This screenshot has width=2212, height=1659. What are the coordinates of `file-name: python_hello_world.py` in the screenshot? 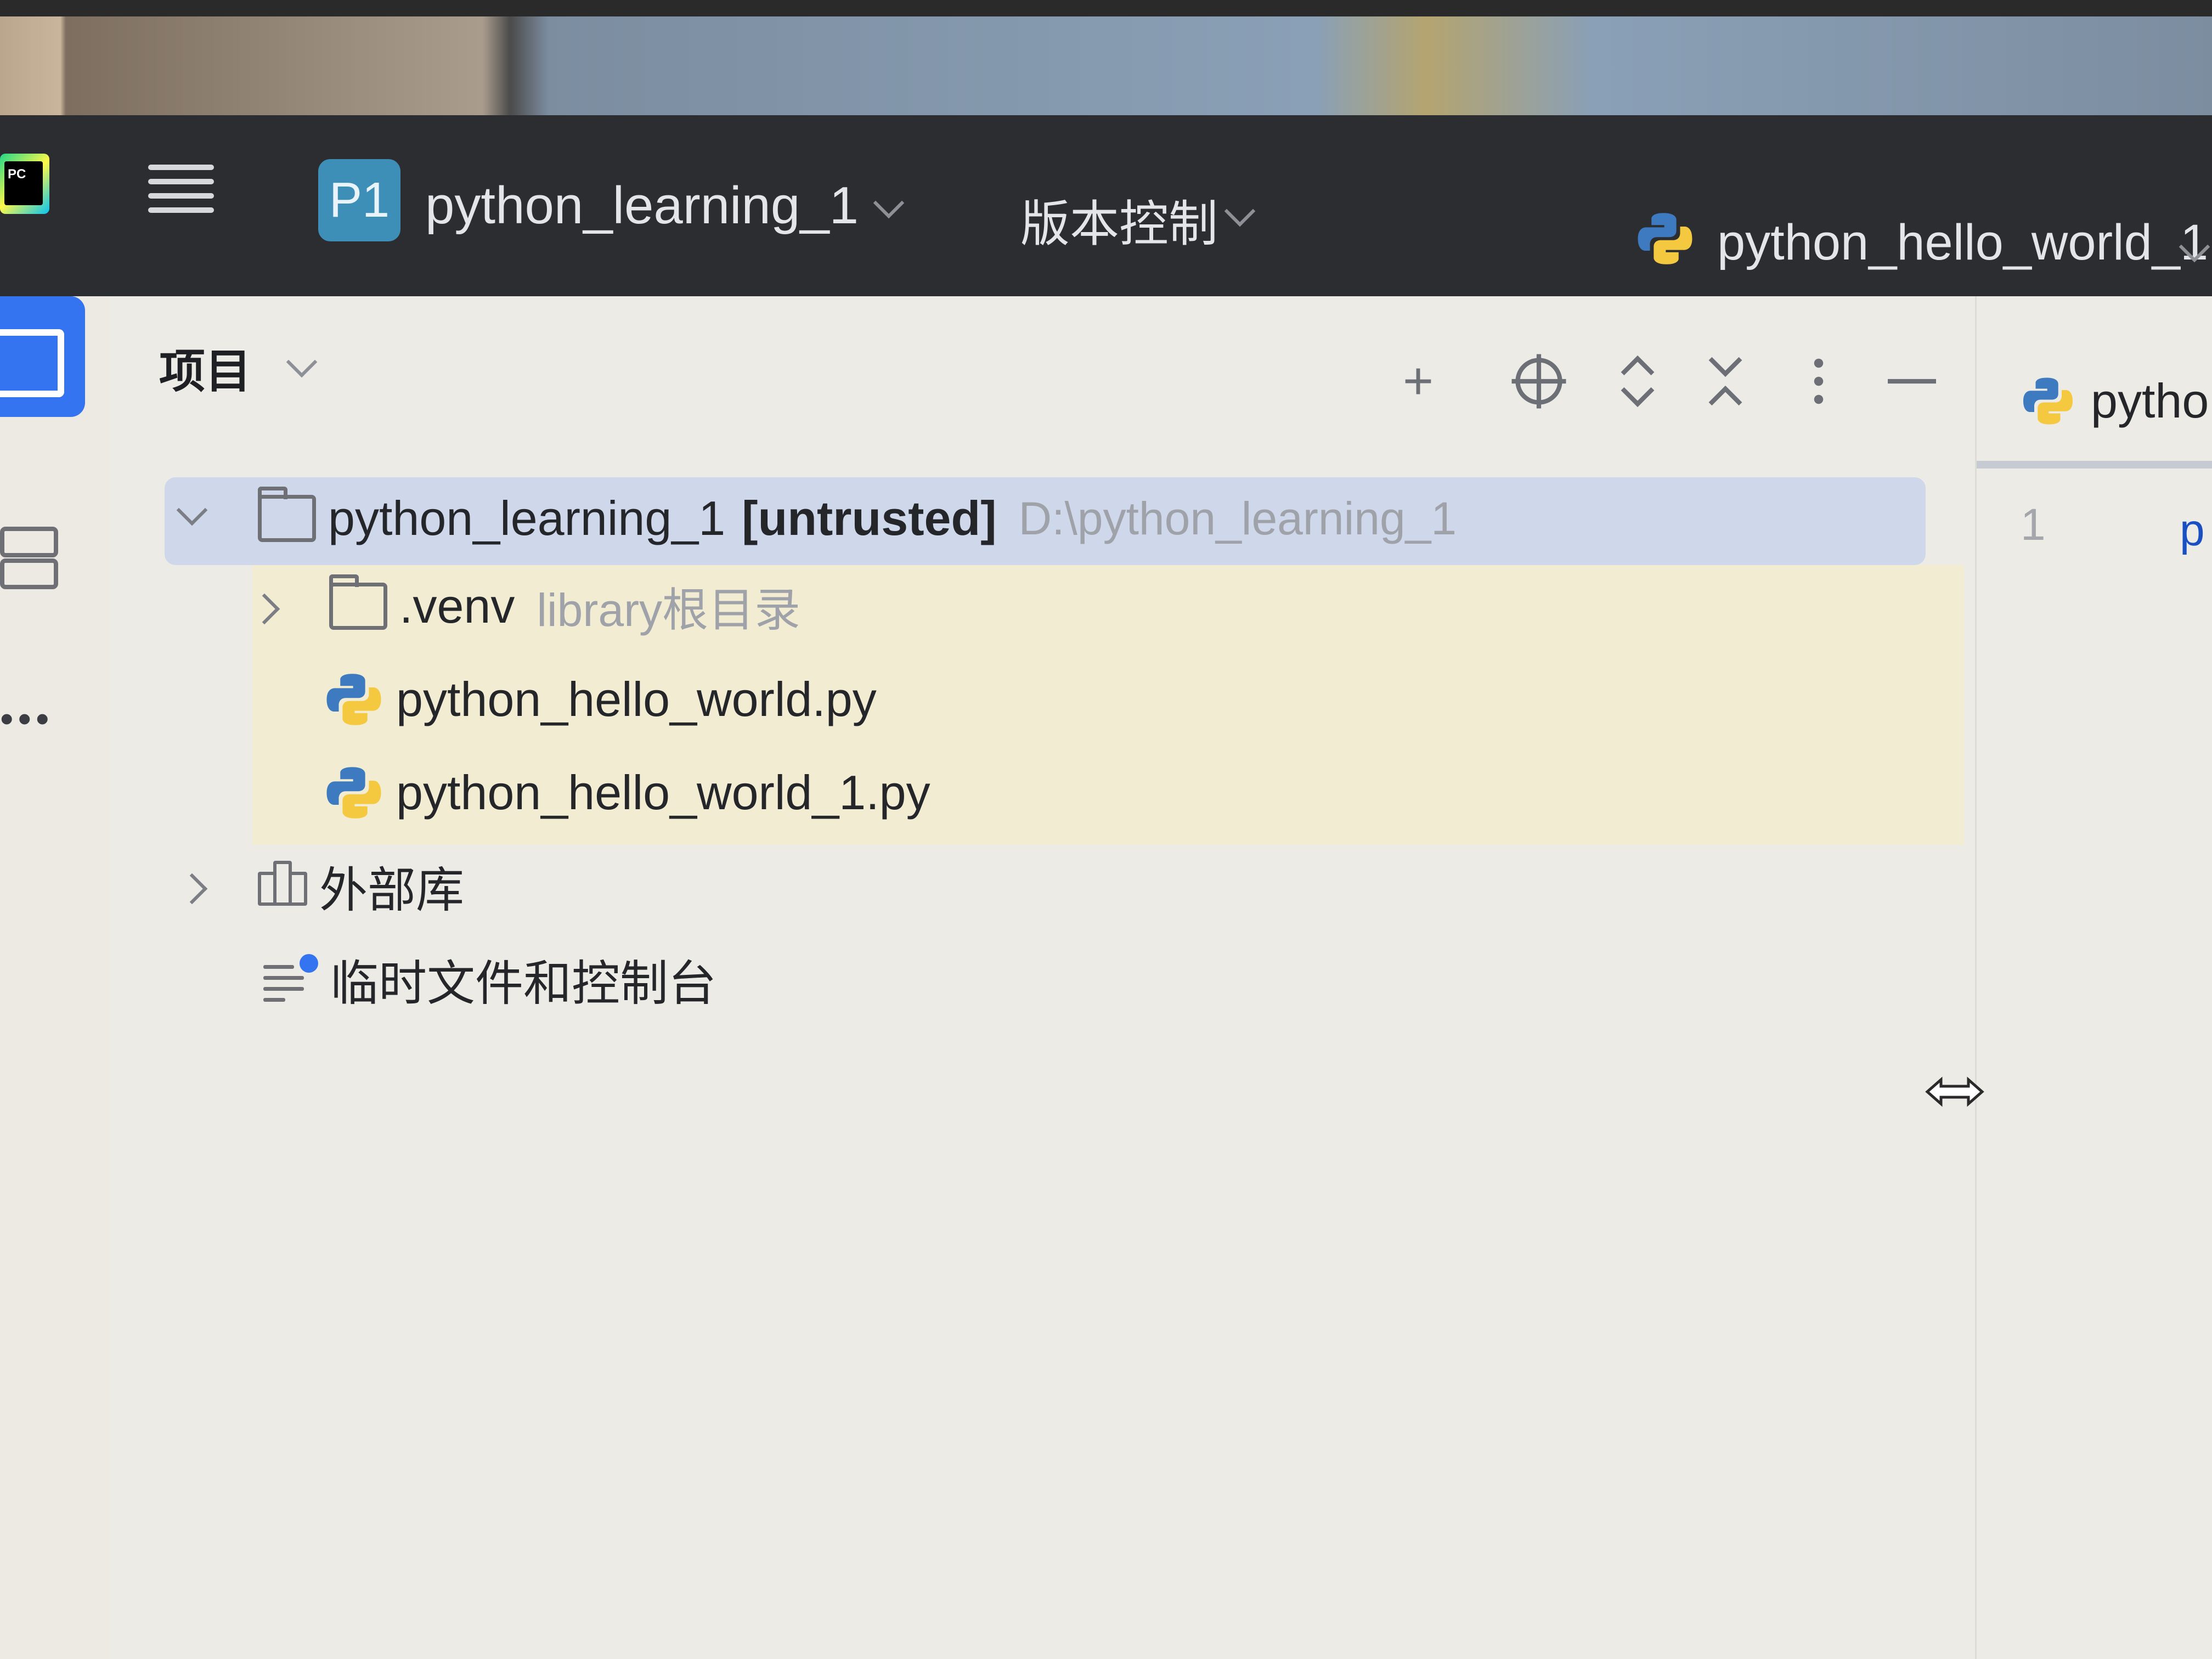 It's located at (636, 699).